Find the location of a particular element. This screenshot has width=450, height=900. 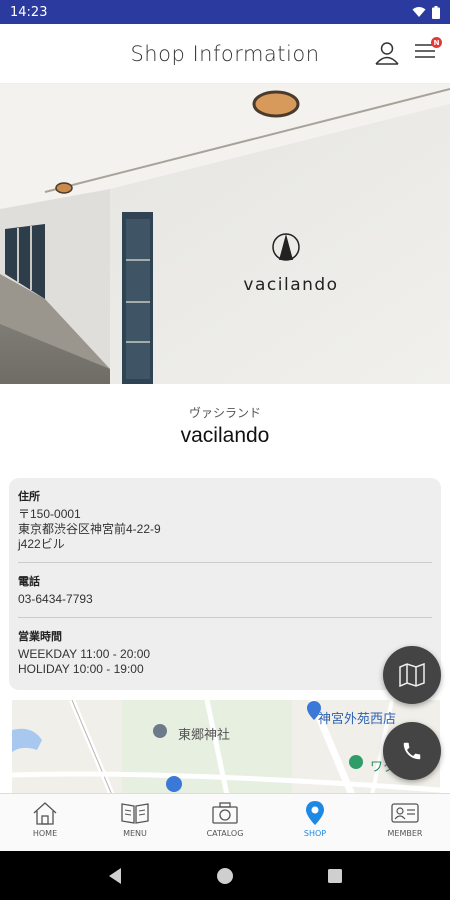

status-icons is located at coordinates (426, 12).